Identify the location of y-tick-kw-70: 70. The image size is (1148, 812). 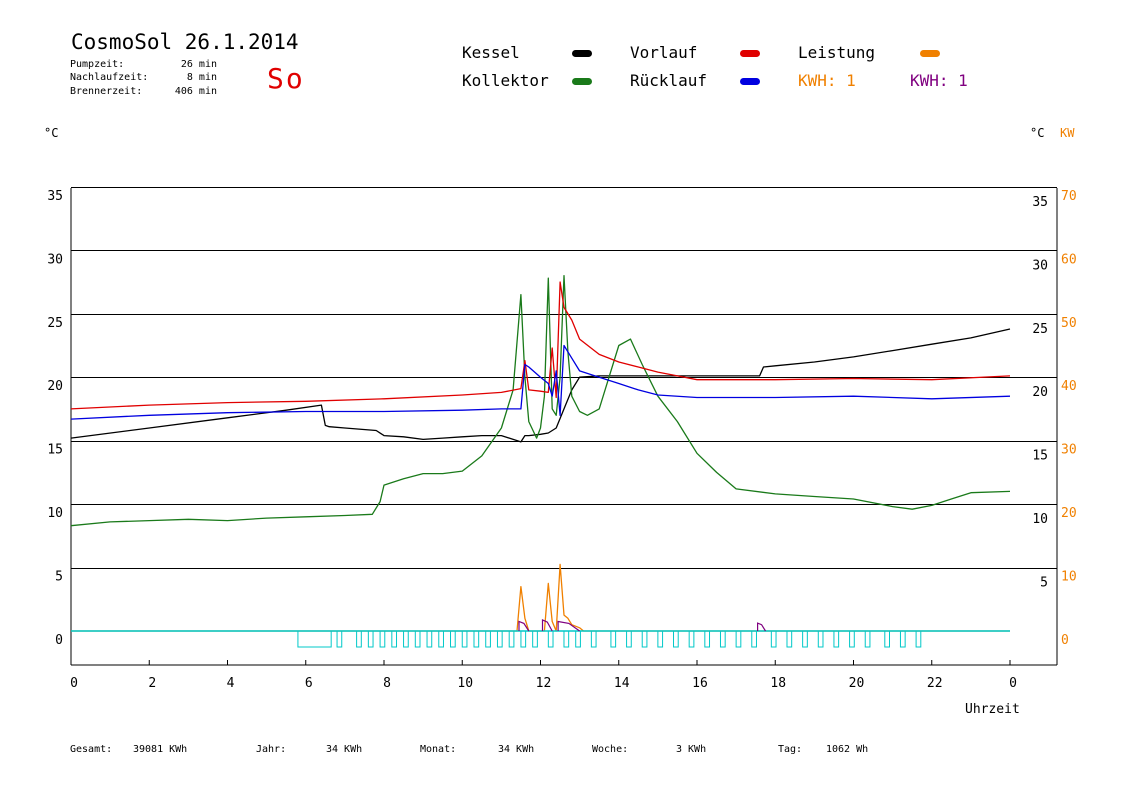
(1069, 196).